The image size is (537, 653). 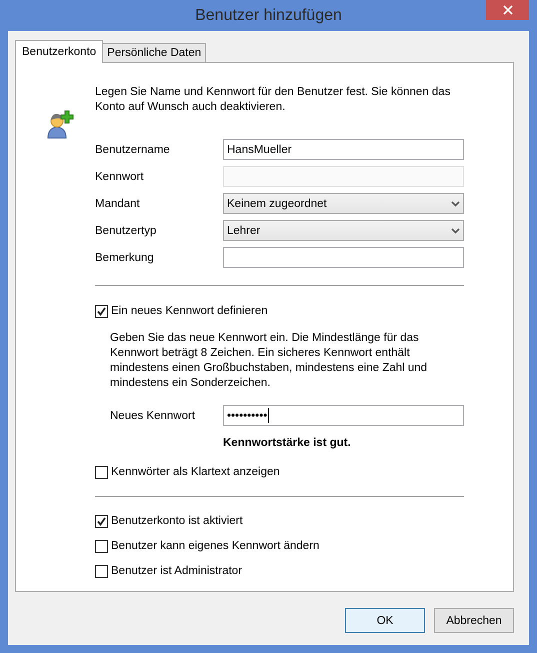 I want to click on intro-text: Legen Sie Name und Kennwort für den Benutzer fest. Sie können das Konto auf Wunsch auch deaktivieren., so click(x=273, y=100).